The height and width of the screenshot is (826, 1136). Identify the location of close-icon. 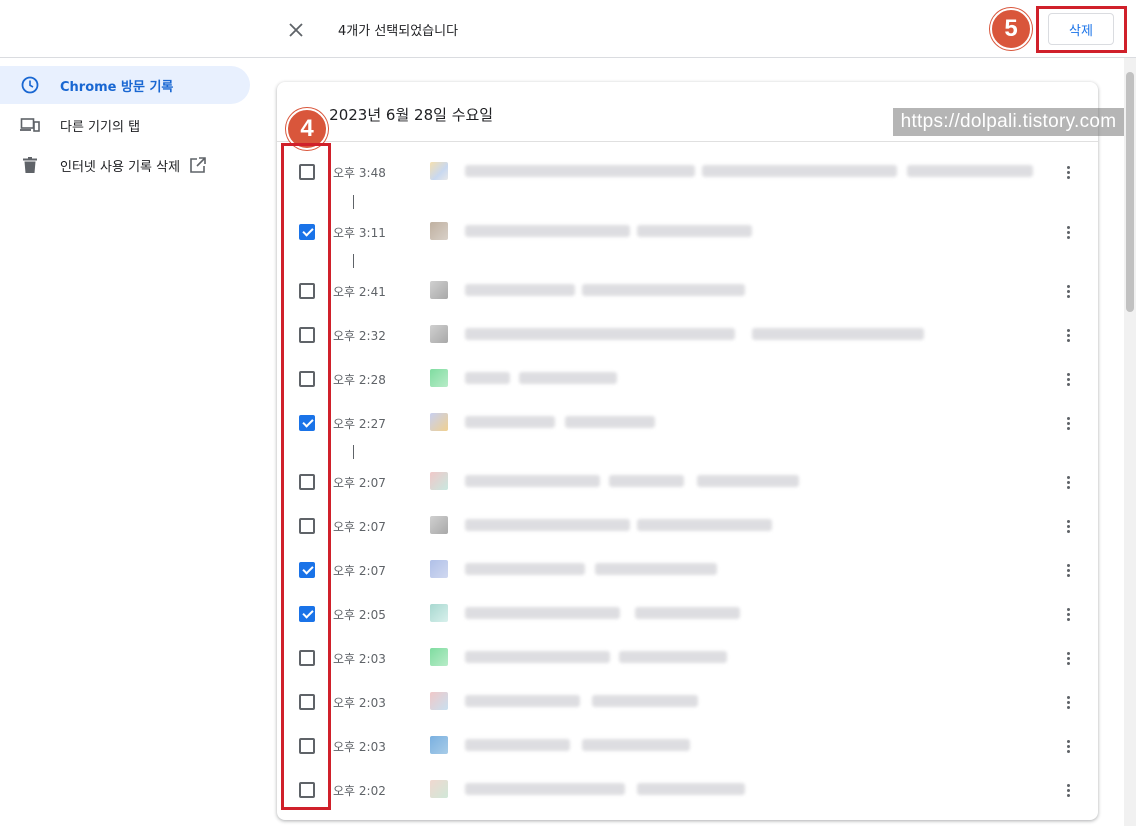
(296, 30).